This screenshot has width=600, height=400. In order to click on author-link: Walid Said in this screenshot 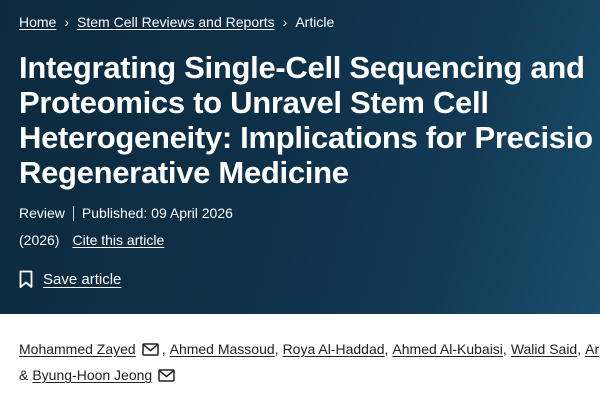, I will do `click(544, 349)`.